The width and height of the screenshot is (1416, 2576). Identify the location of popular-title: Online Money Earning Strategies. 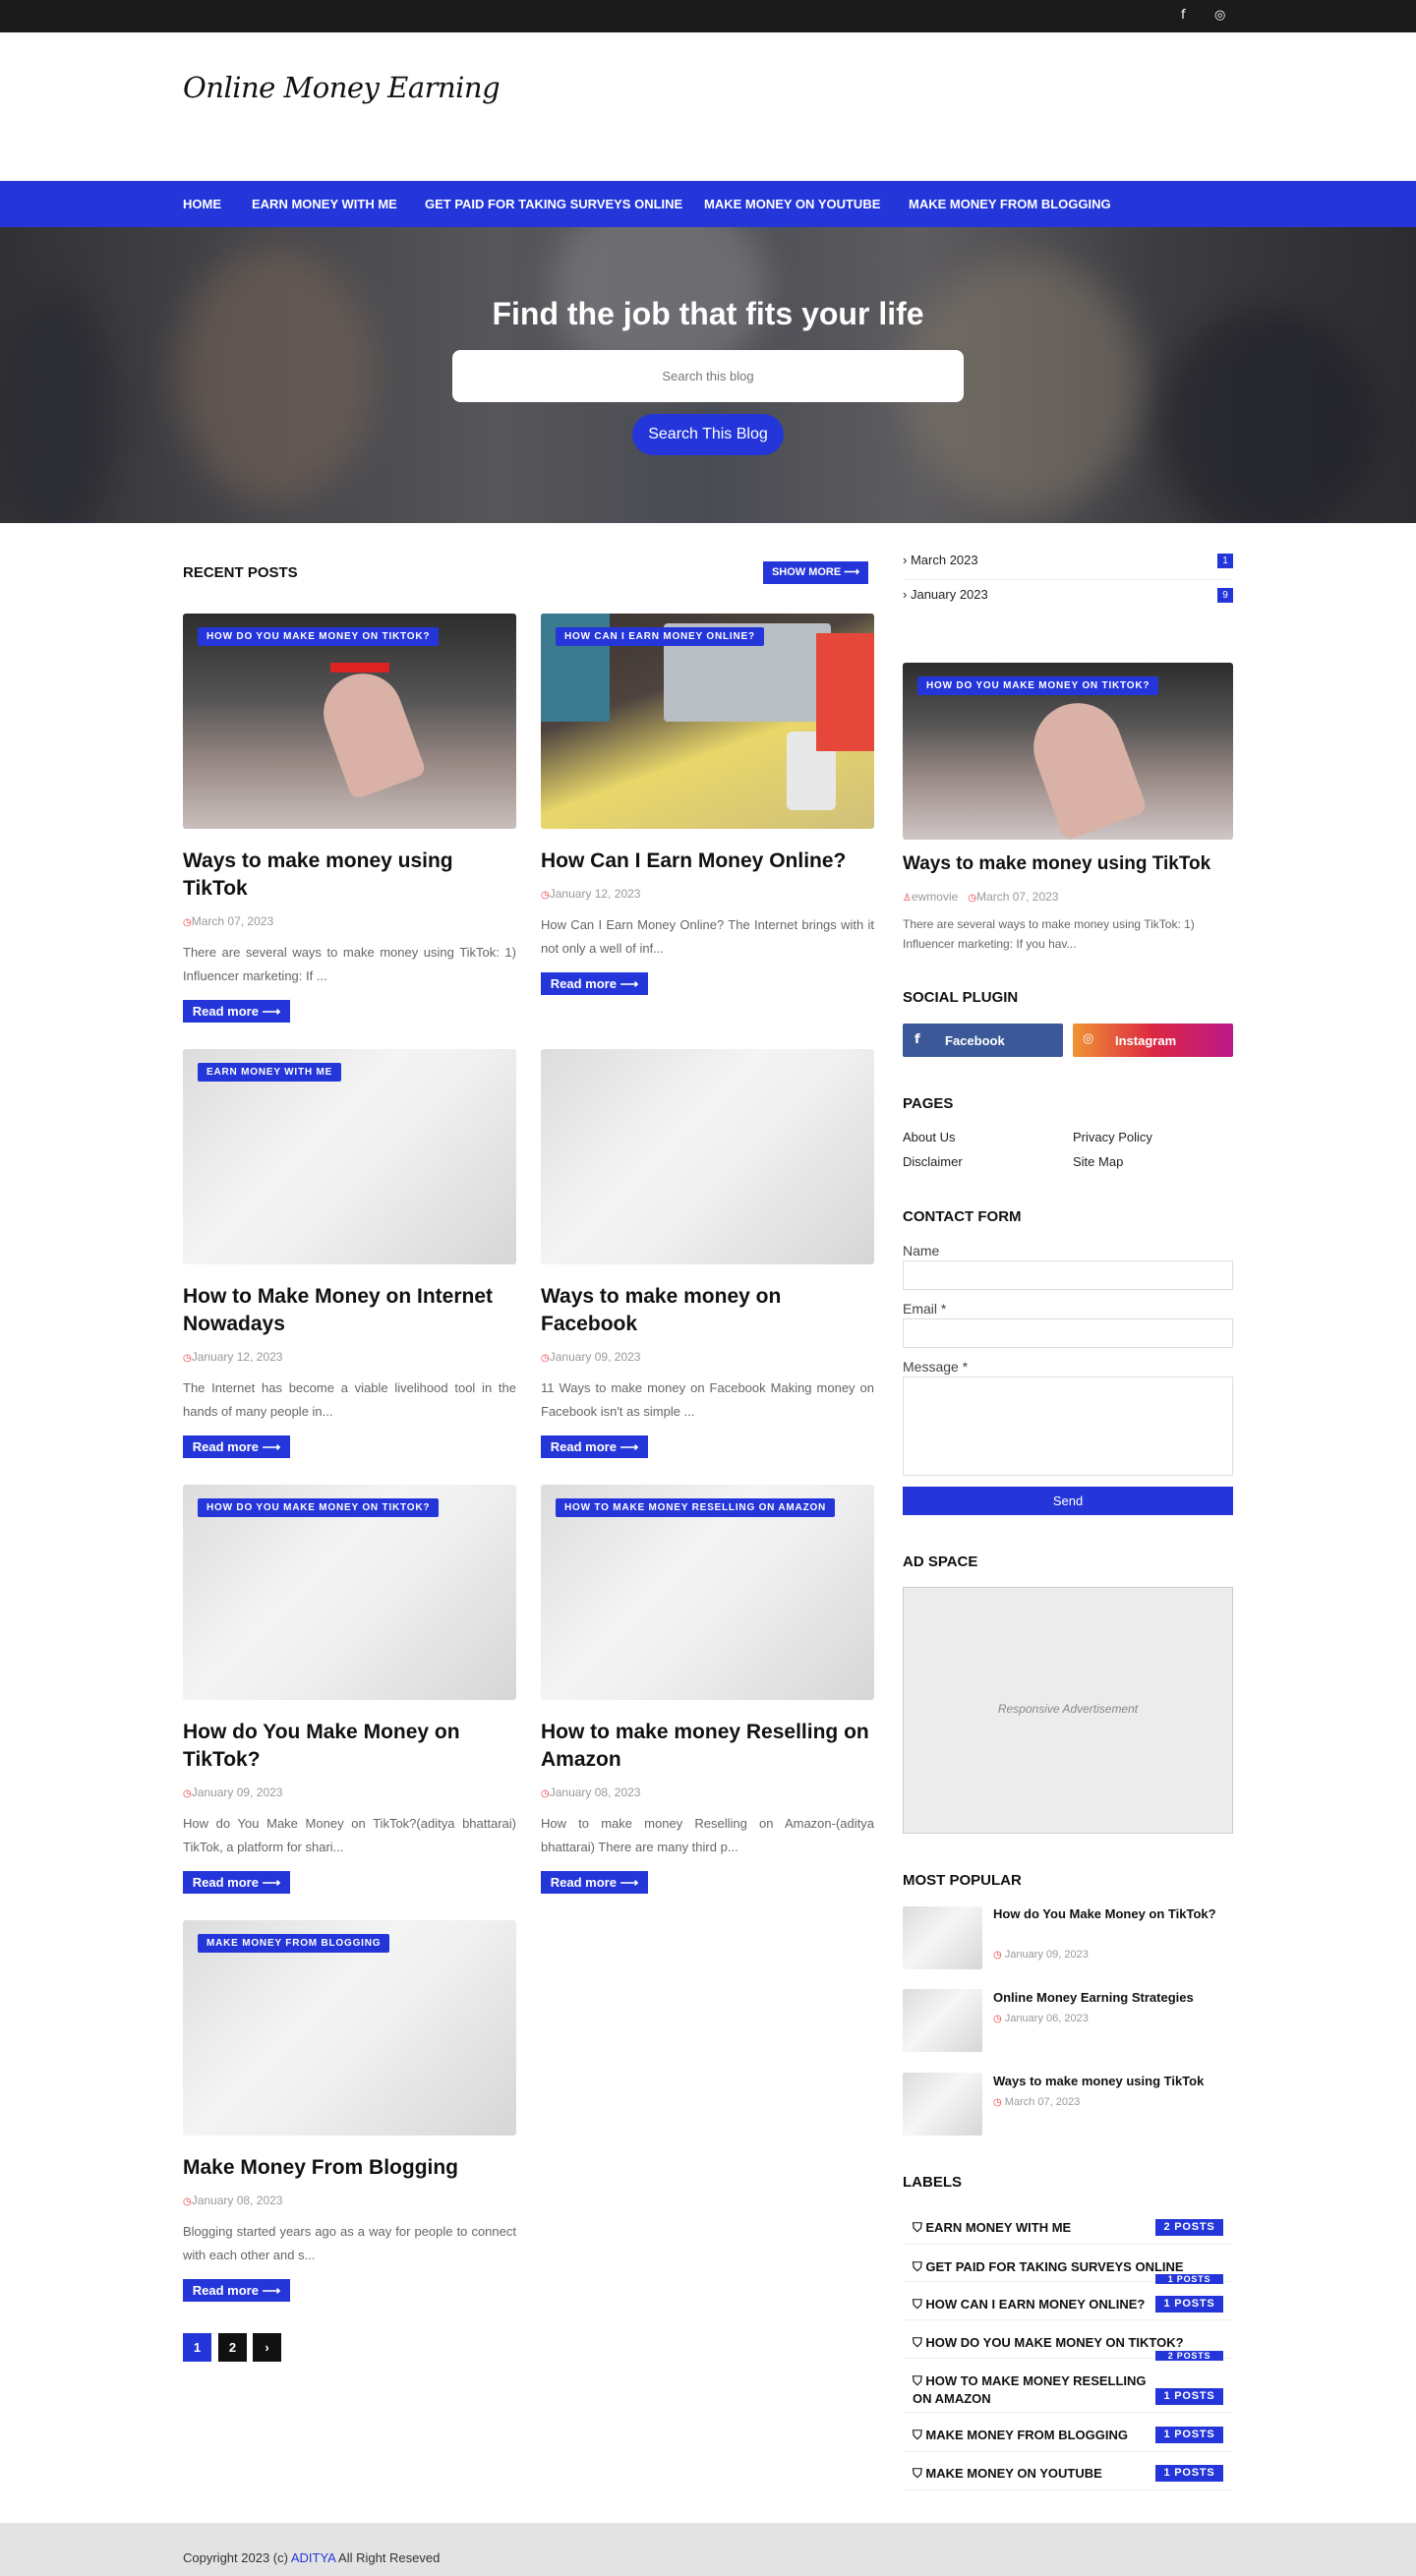
(1113, 1998).